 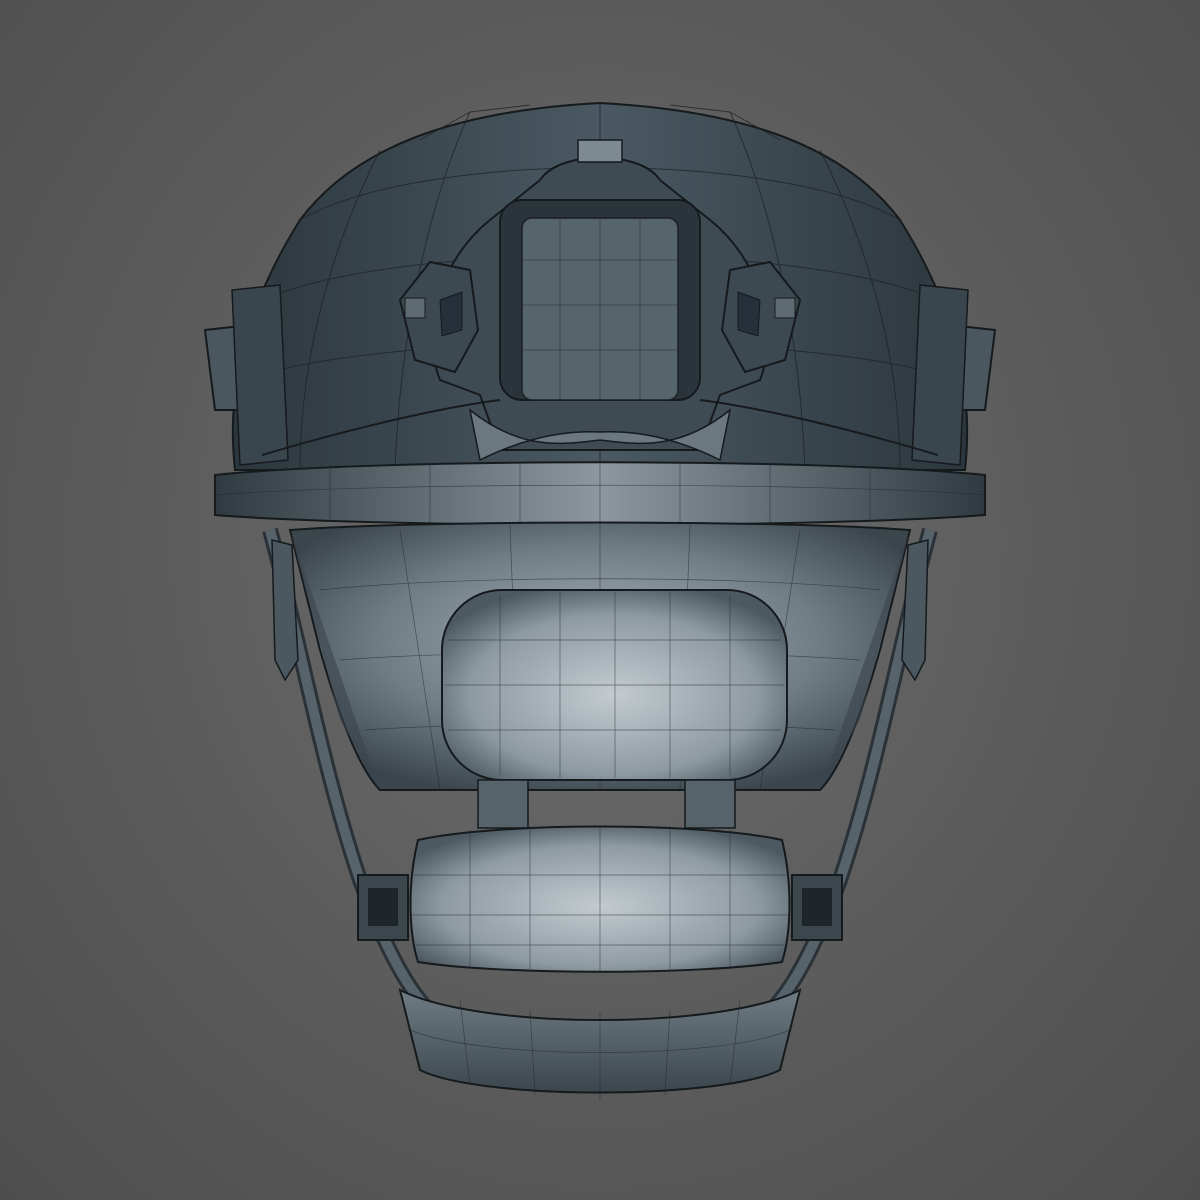 I want to click on right-side-rail, so click(x=954, y=375).